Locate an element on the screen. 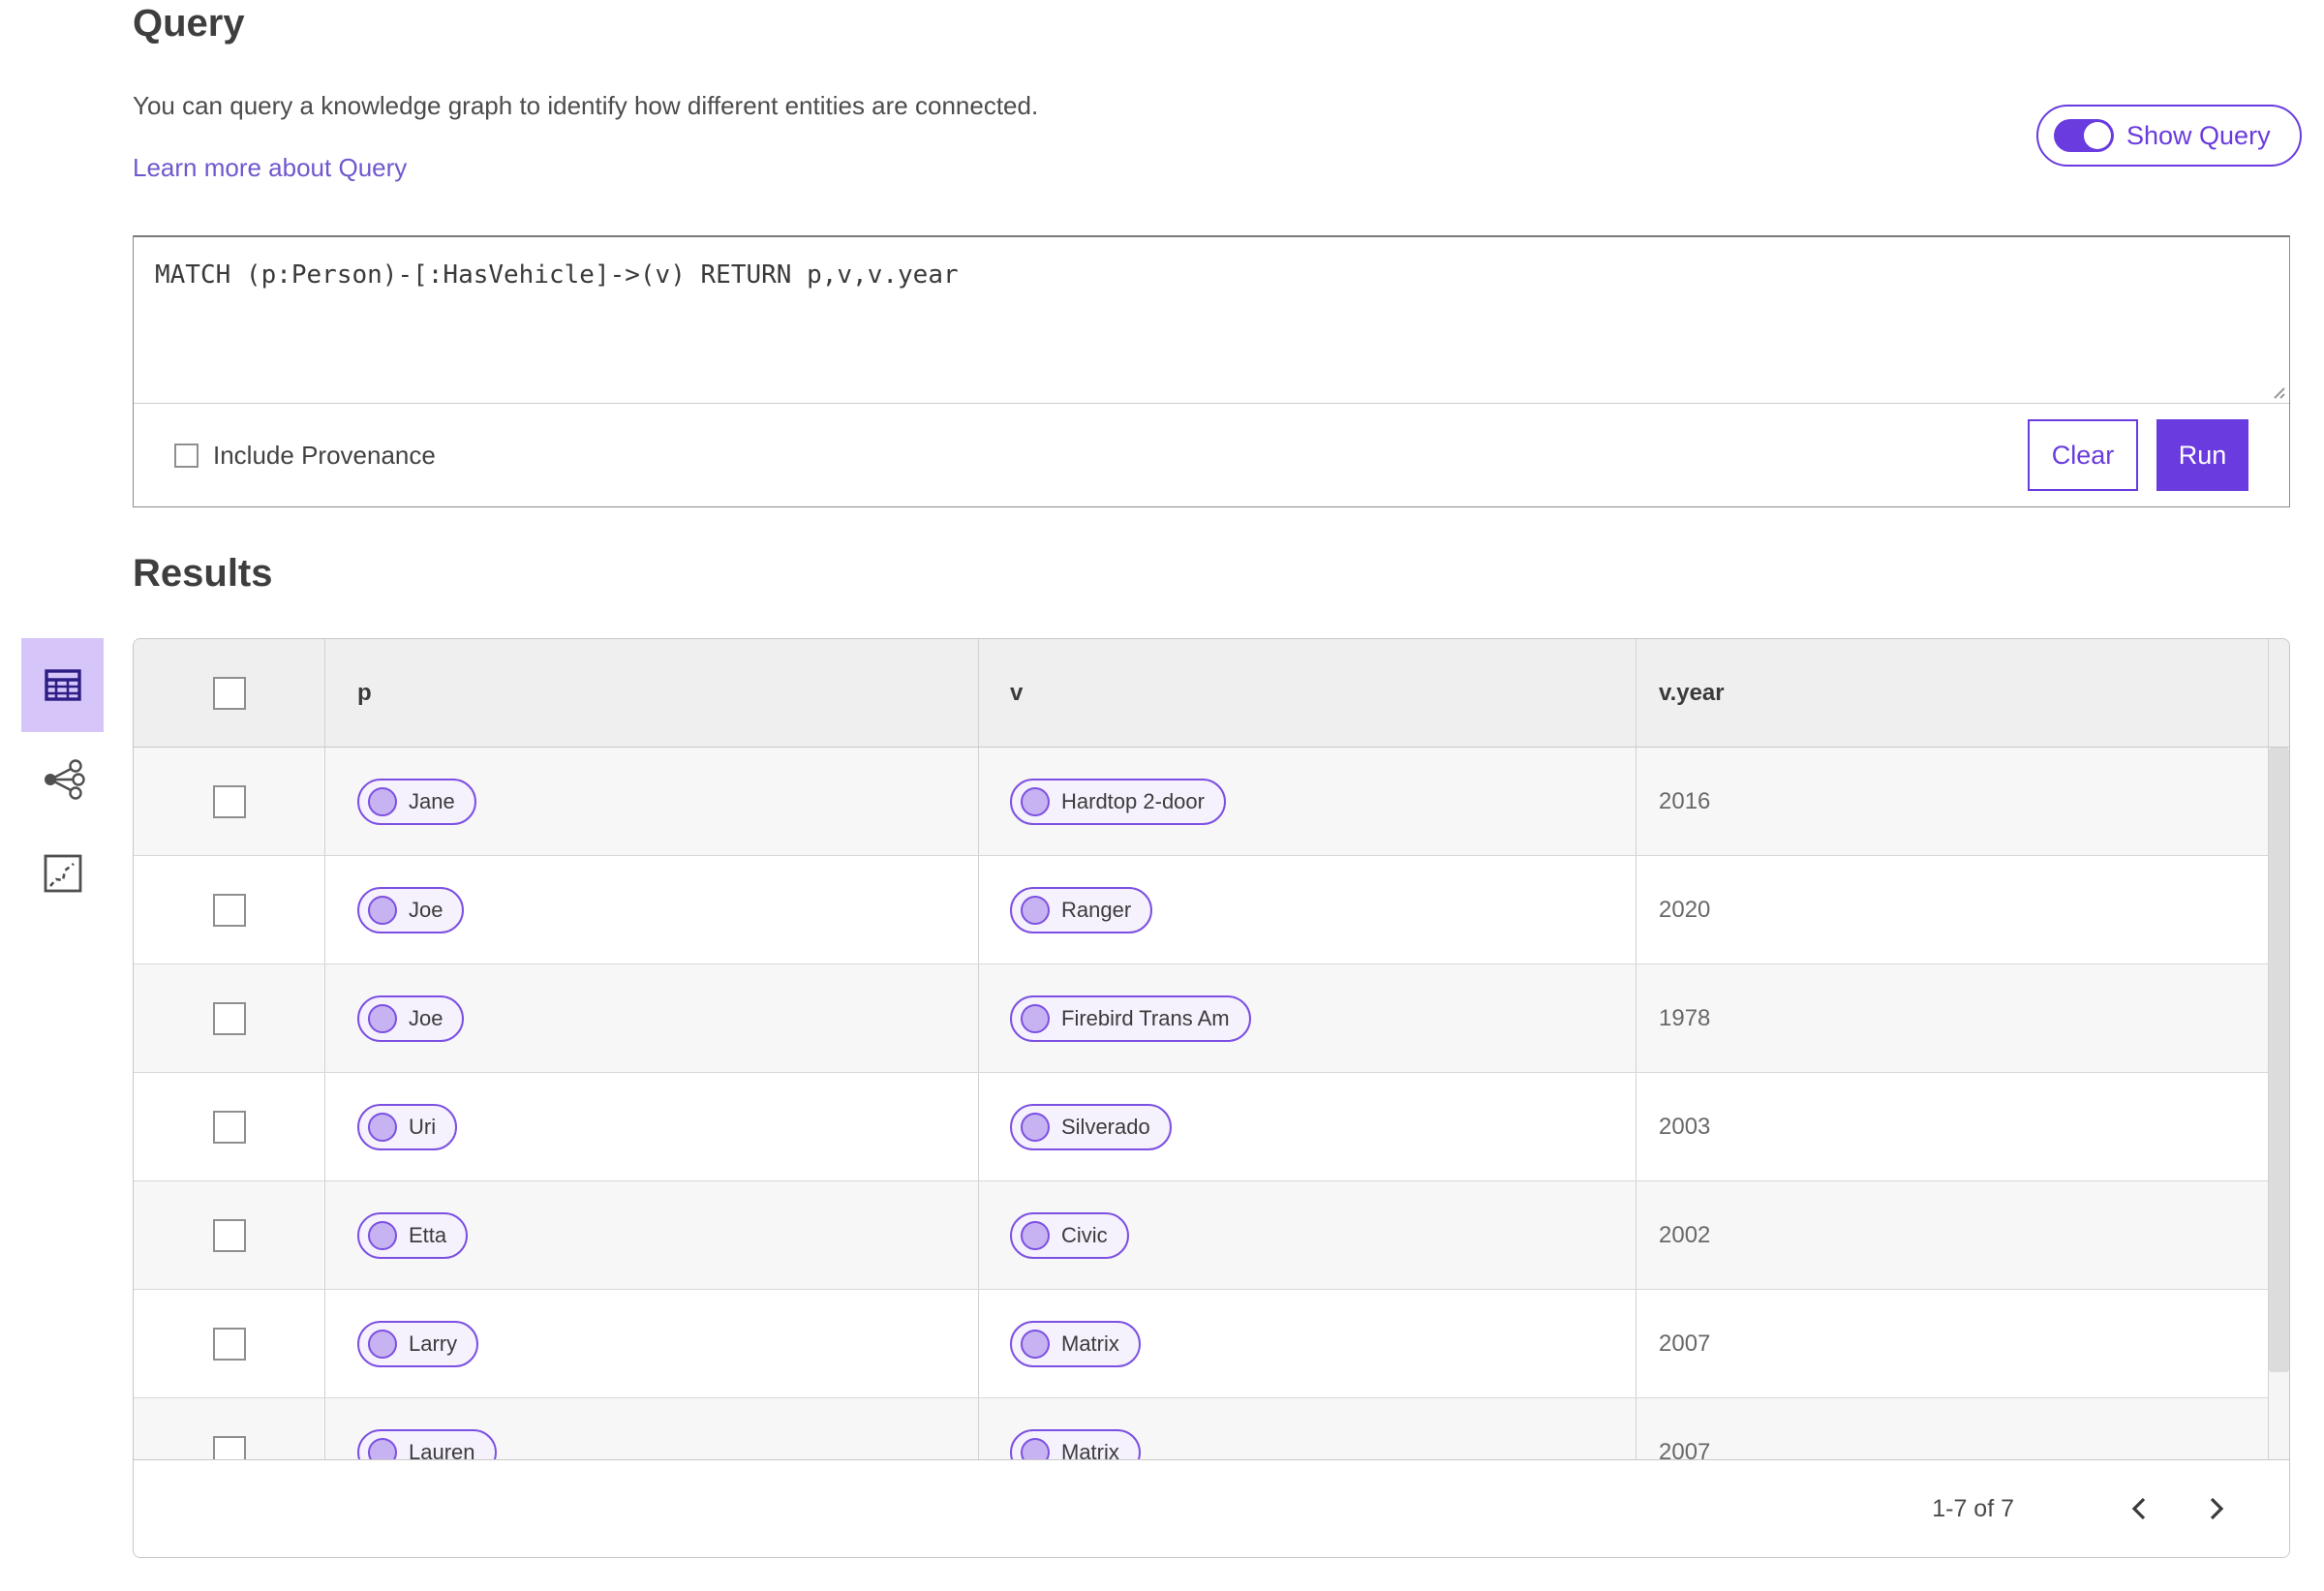  query-actions: Clear Run is located at coordinates (2138, 455).